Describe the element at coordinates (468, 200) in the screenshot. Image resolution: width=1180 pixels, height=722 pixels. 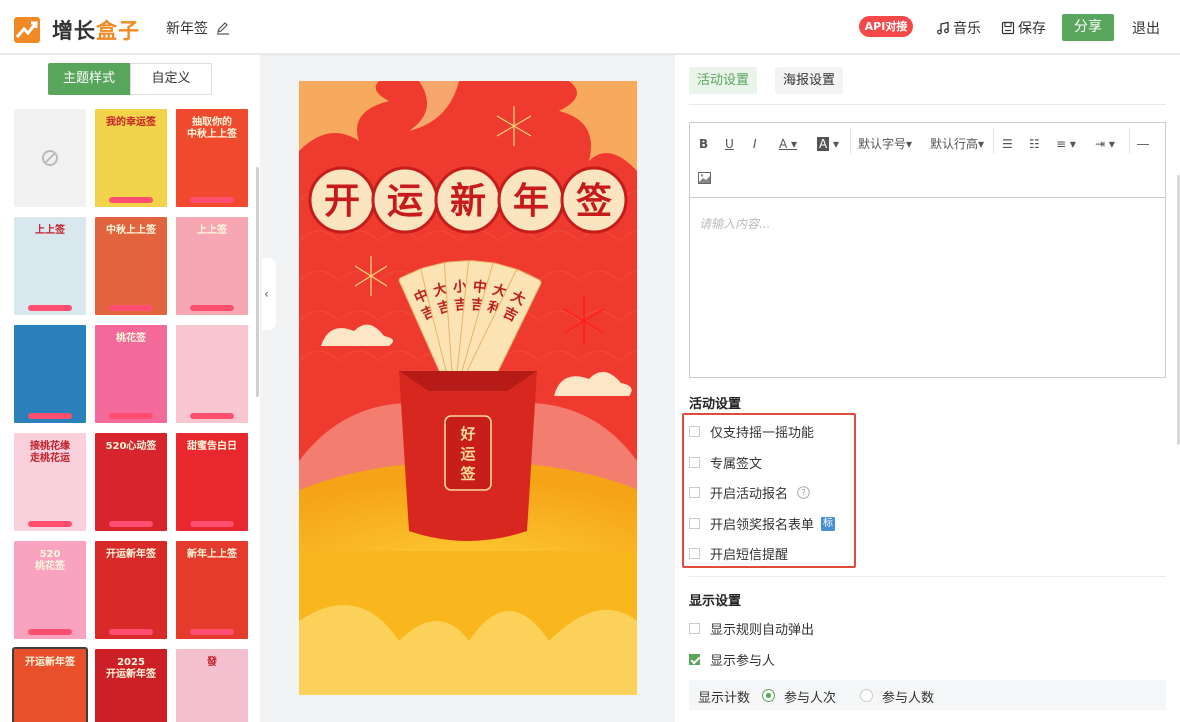
I see `poster-title: 开运新年签` at that location.